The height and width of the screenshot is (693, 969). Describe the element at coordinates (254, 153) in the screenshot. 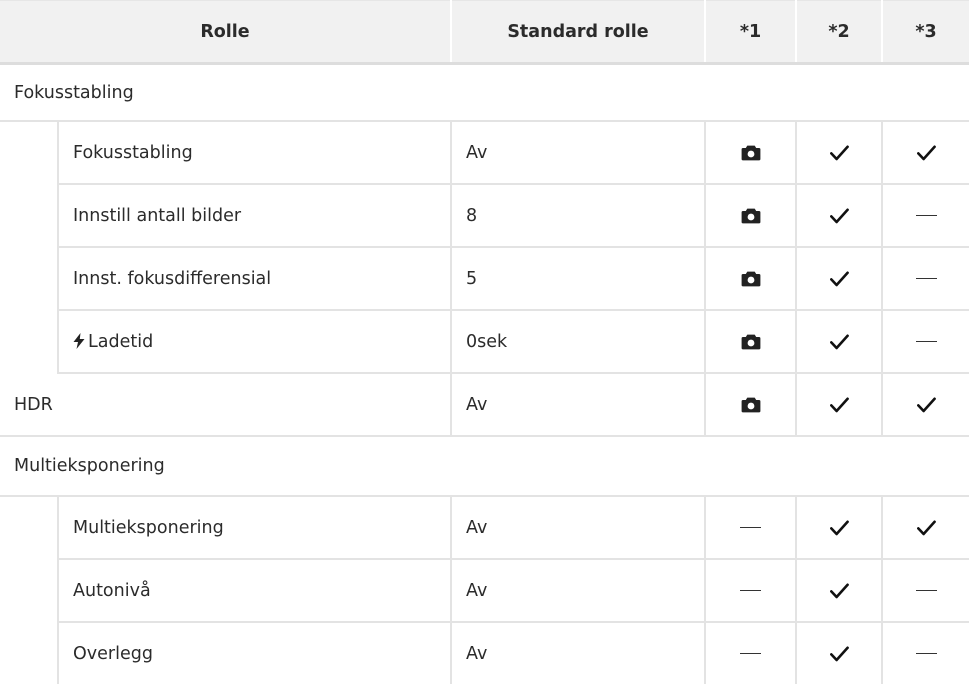

I see `row-label: Fokusstabling` at that location.